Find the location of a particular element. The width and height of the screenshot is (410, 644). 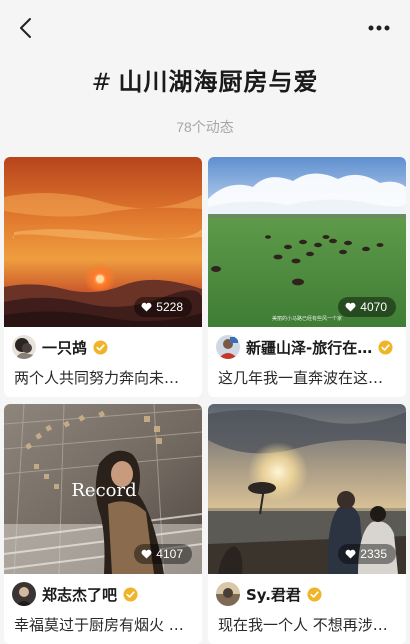

more-button is located at coordinates (379, 28).